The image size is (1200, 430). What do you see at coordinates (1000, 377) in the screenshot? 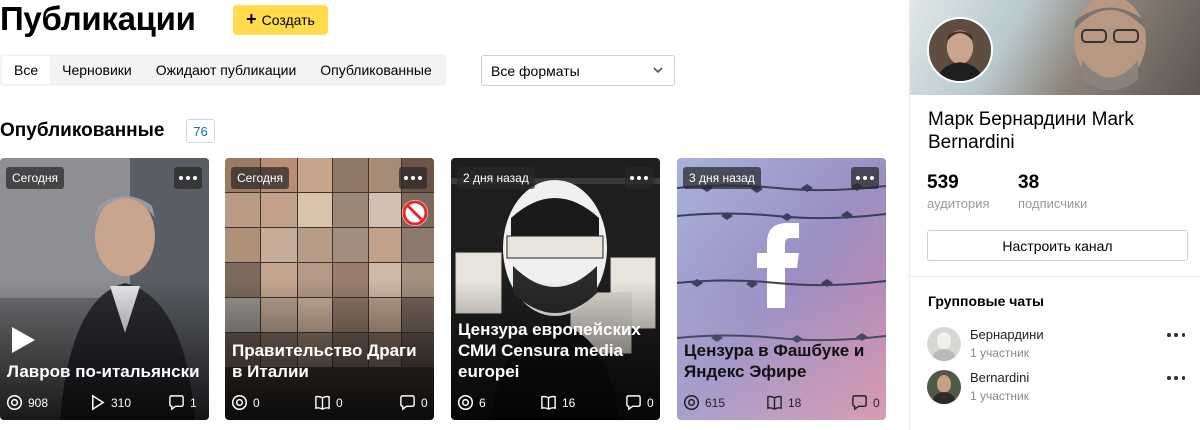
I see `chat-name: Bernardini` at bounding box center [1000, 377].